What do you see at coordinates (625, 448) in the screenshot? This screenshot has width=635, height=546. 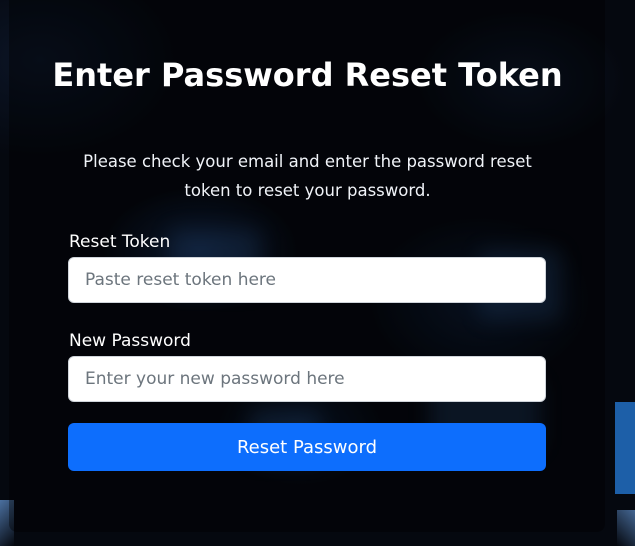 I see `background-edge-bar` at bounding box center [625, 448].